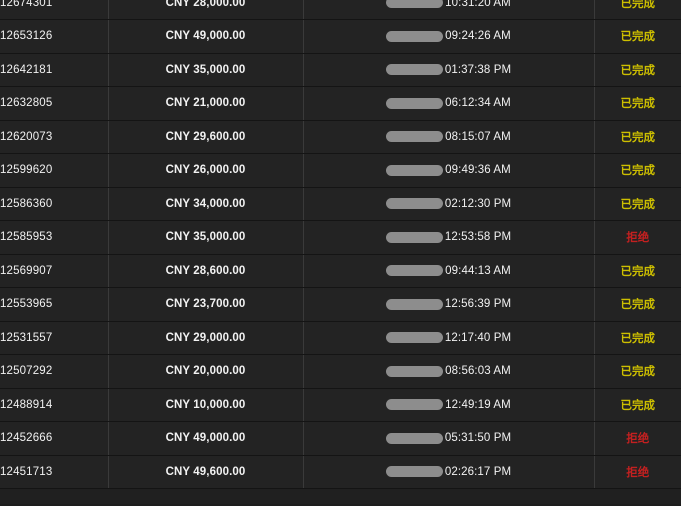 The image size is (681, 506). I want to click on transaction-id-cell: 12586360, so click(54, 204).